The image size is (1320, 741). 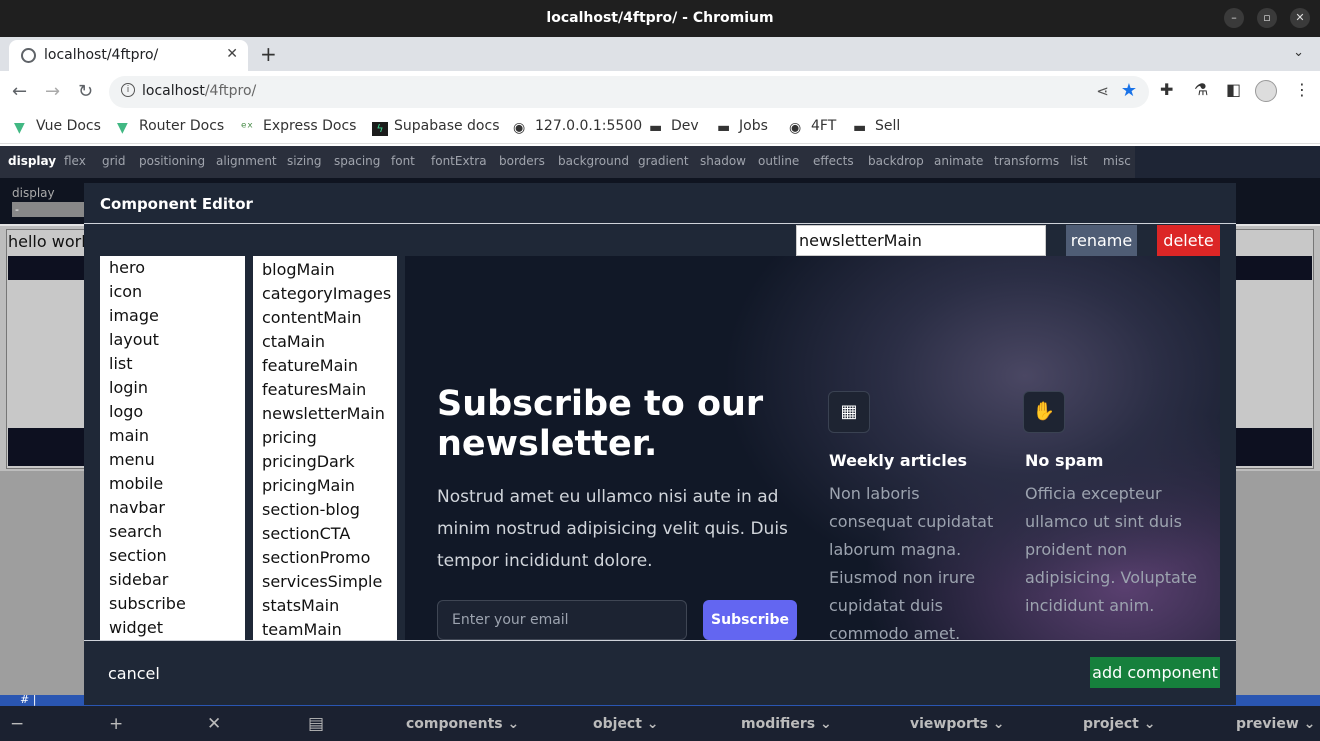 What do you see at coordinates (298, 127) in the screenshot?
I see `bookmark-express-docs: ᵉˣ Express Docs` at bounding box center [298, 127].